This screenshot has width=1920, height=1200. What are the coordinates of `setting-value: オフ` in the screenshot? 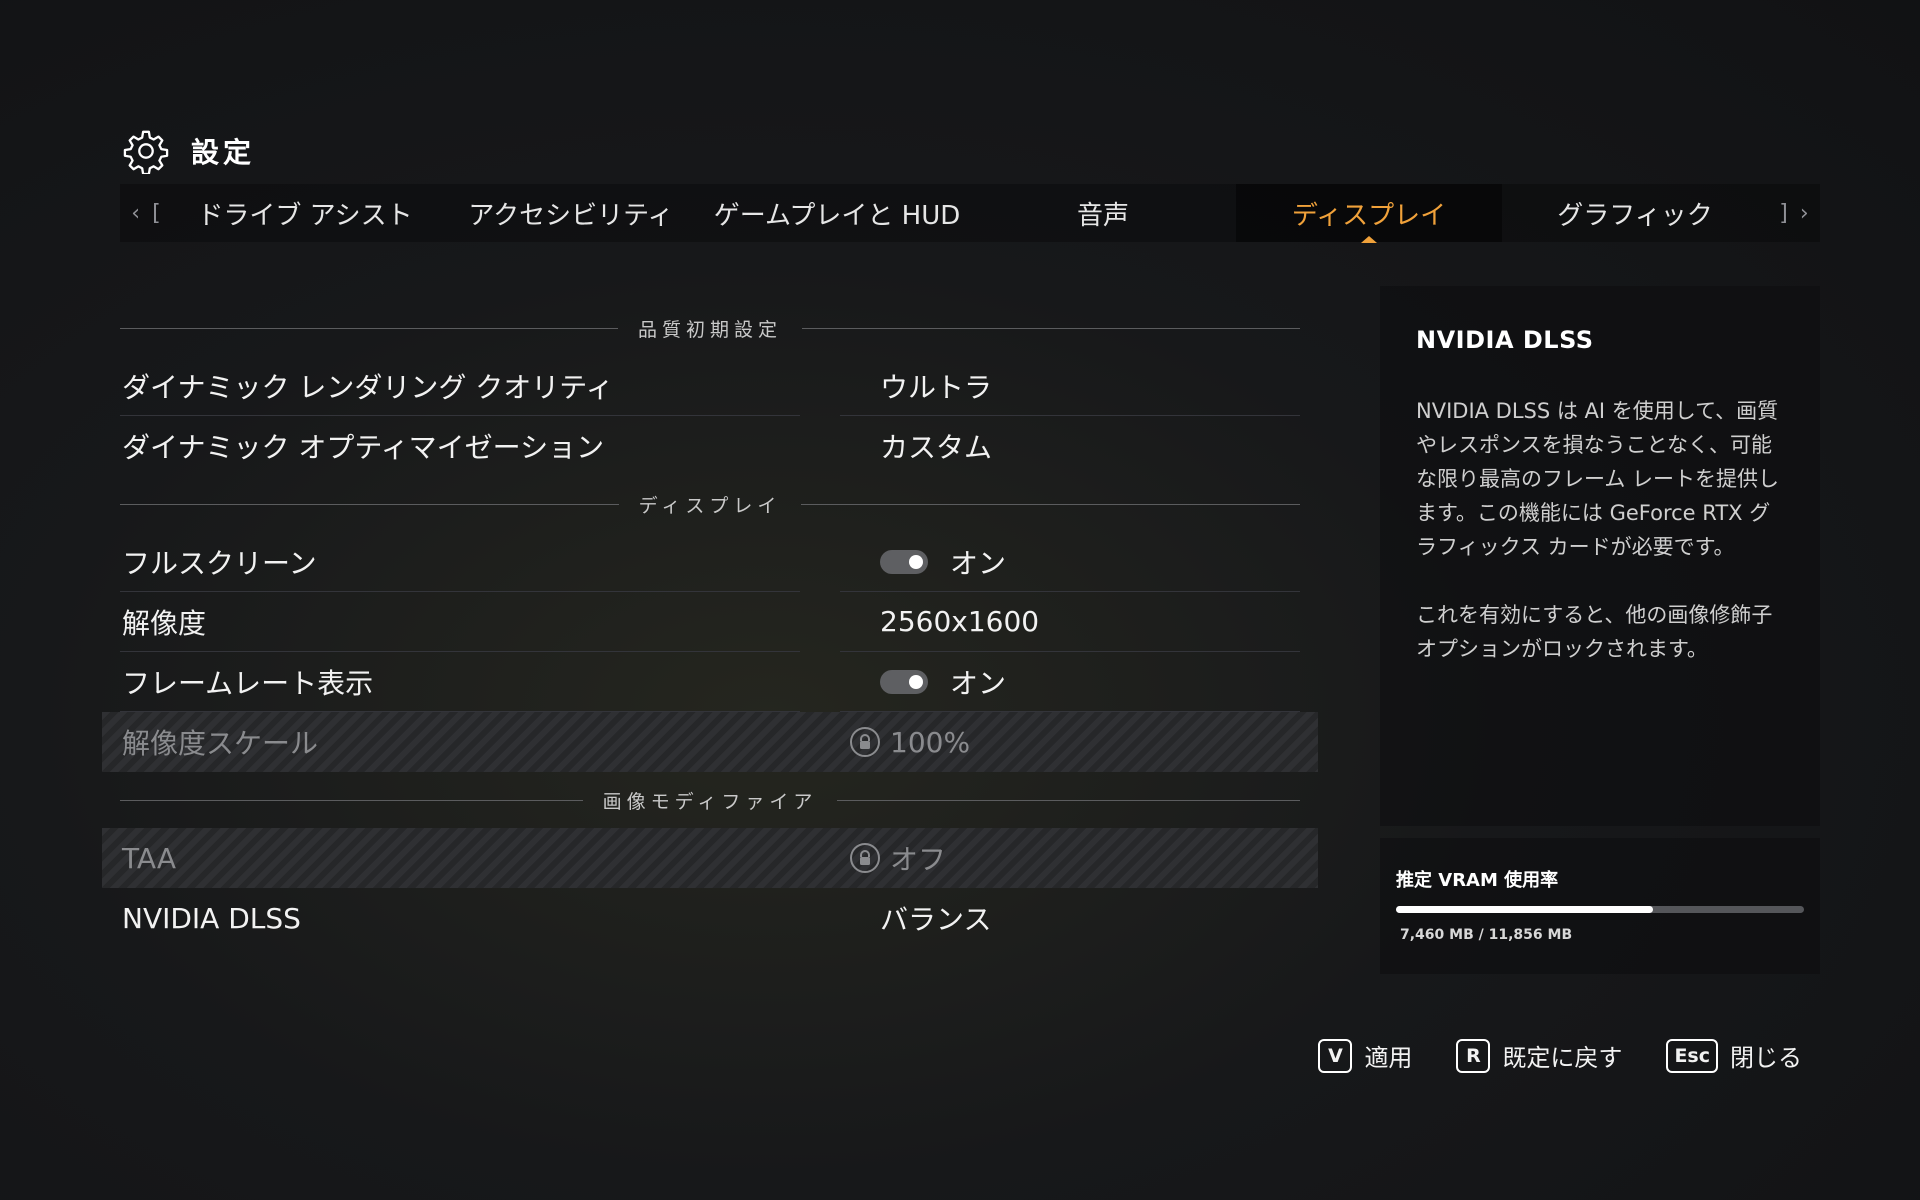 It's located at (1070, 858).